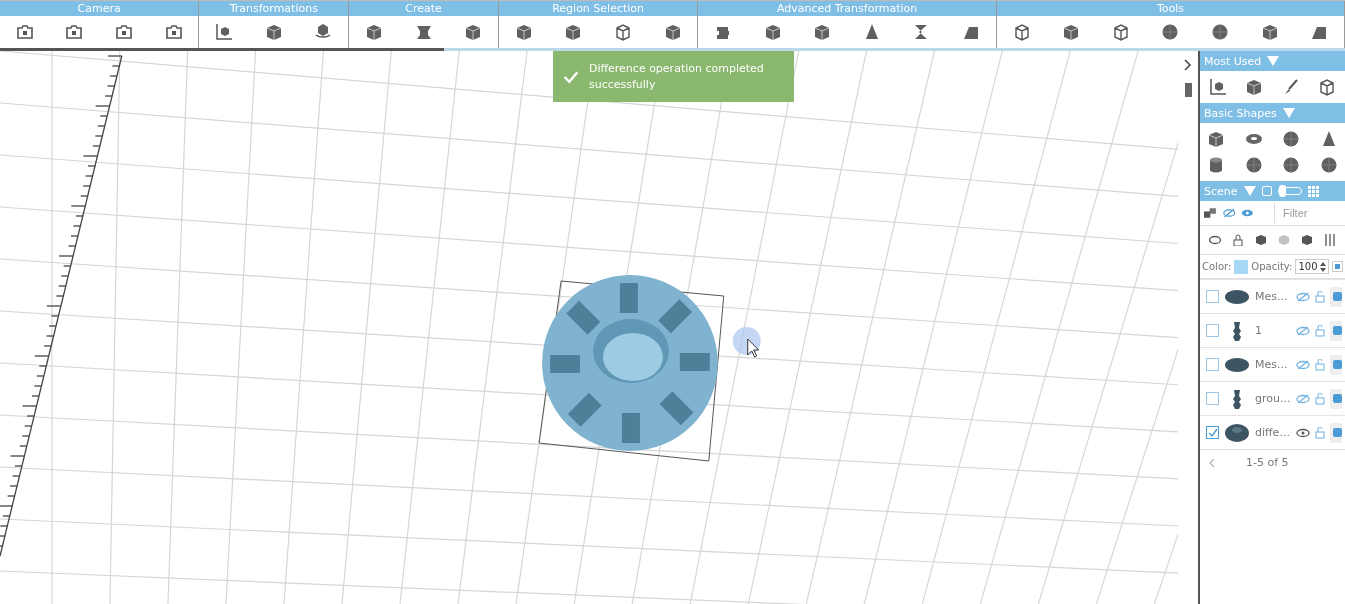 Image resolution: width=1345 pixels, height=604 pixels. Describe the element at coordinates (1188, 90) in the screenshot. I see `panel-handle` at that location.